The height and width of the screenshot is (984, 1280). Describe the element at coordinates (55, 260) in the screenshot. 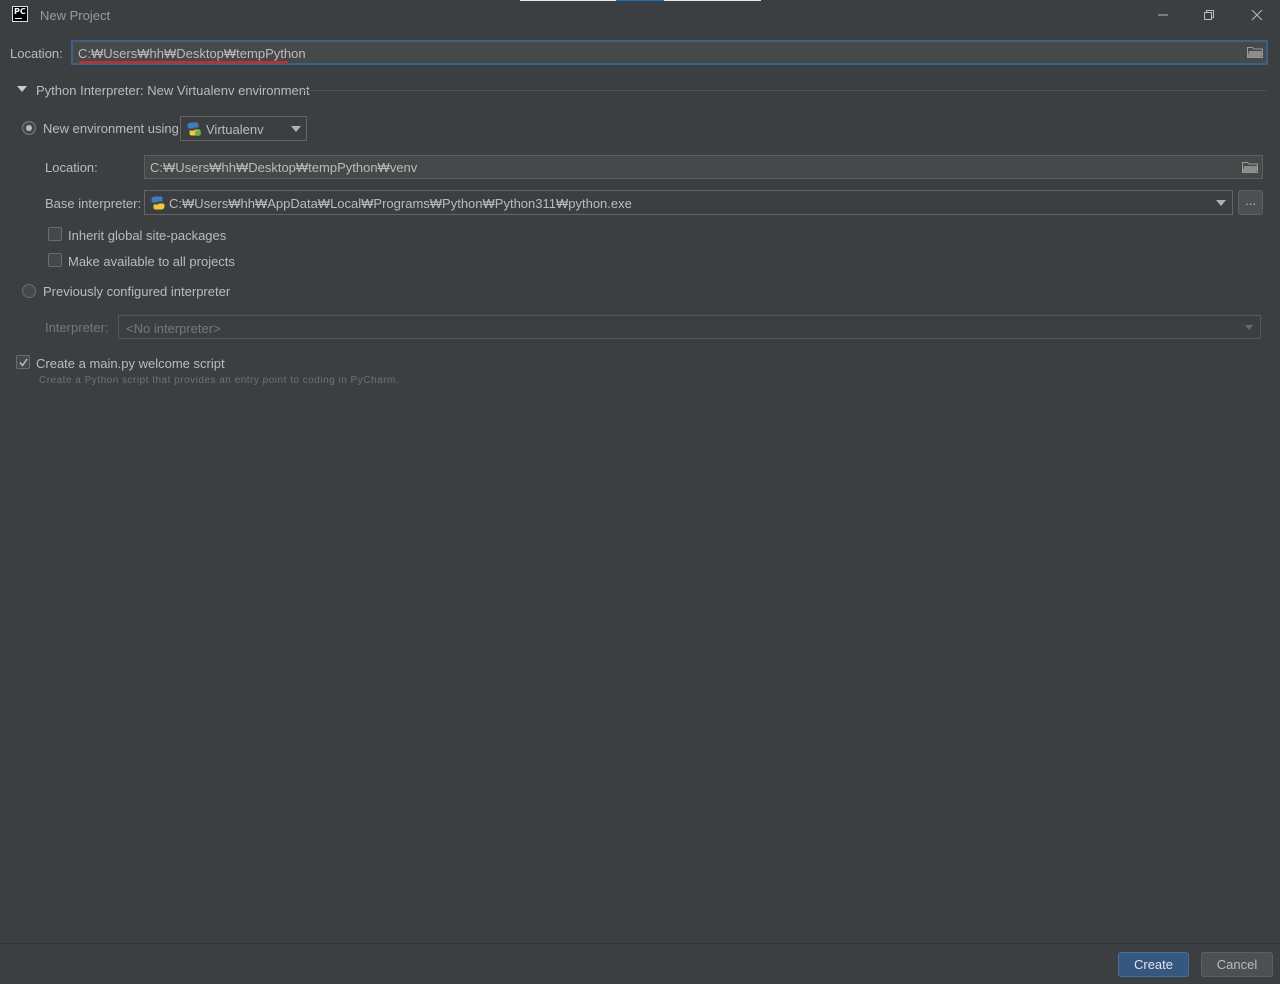

I see `make-available-checkbox` at that location.